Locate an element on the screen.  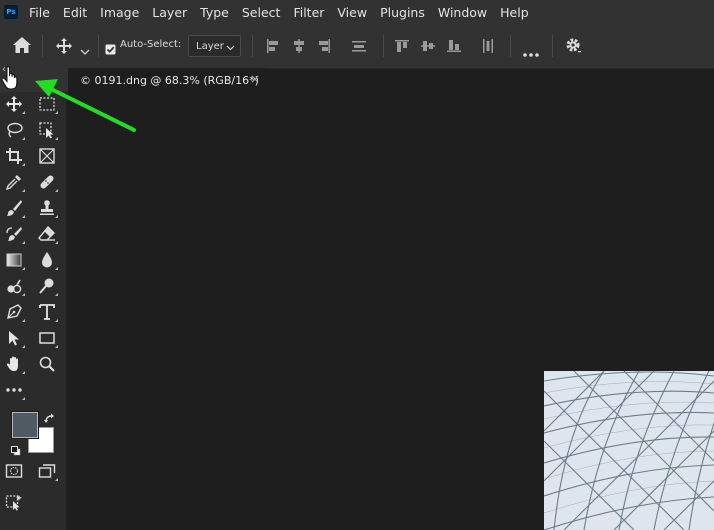
annotation-arrow-overlay is located at coordinates (85, 105).